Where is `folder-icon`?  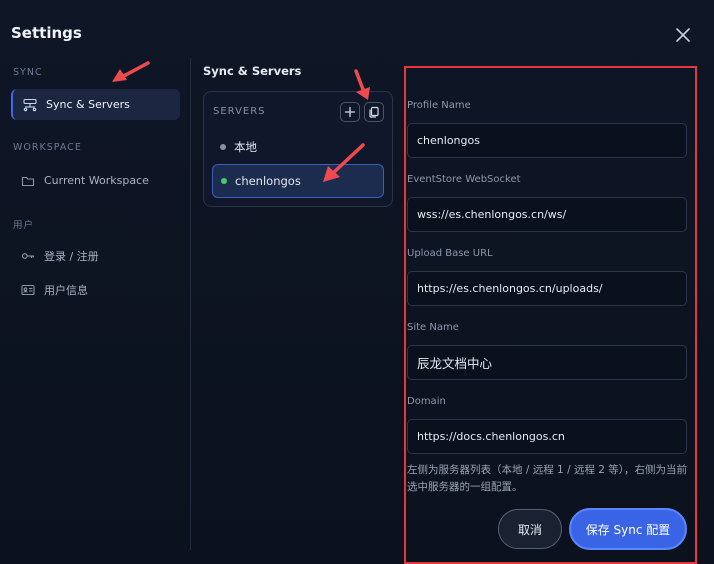
folder-icon is located at coordinates (28, 181).